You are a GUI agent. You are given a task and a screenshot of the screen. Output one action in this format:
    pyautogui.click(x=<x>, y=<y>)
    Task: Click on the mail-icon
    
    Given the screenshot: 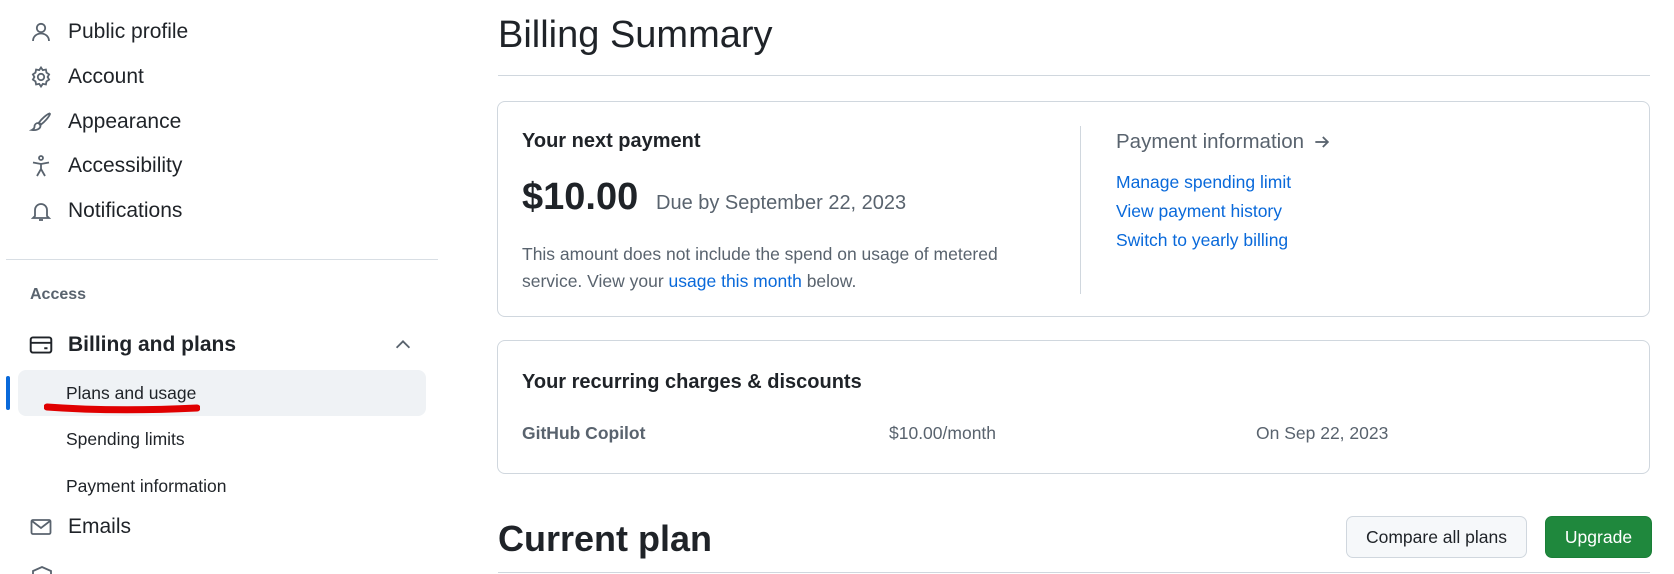 What is the action you would take?
    pyautogui.click(x=41, y=527)
    